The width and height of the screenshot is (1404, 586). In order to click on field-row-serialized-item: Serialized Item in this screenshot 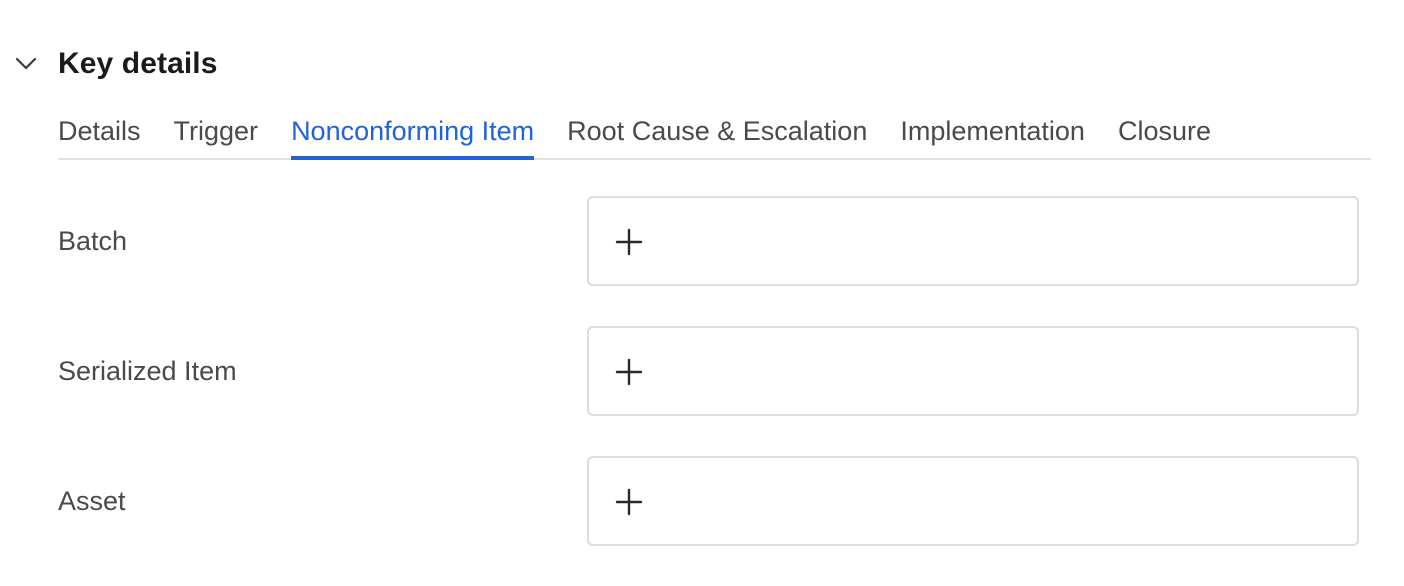, I will do `click(708, 371)`.